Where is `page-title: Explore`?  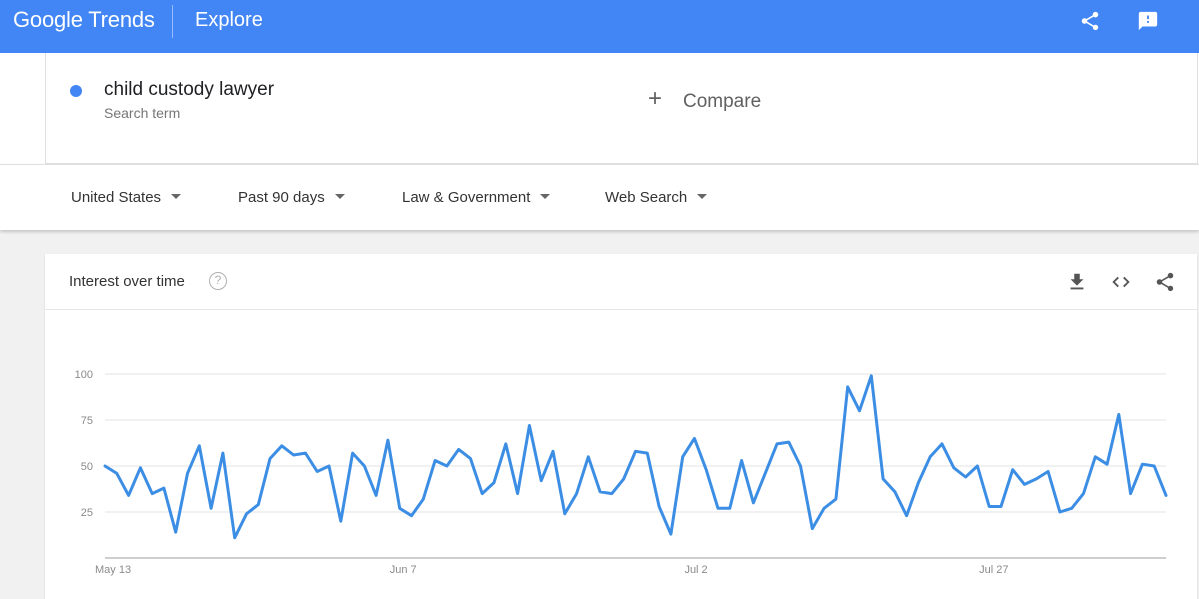 page-title: Explore is located at coordinates (229, 20).